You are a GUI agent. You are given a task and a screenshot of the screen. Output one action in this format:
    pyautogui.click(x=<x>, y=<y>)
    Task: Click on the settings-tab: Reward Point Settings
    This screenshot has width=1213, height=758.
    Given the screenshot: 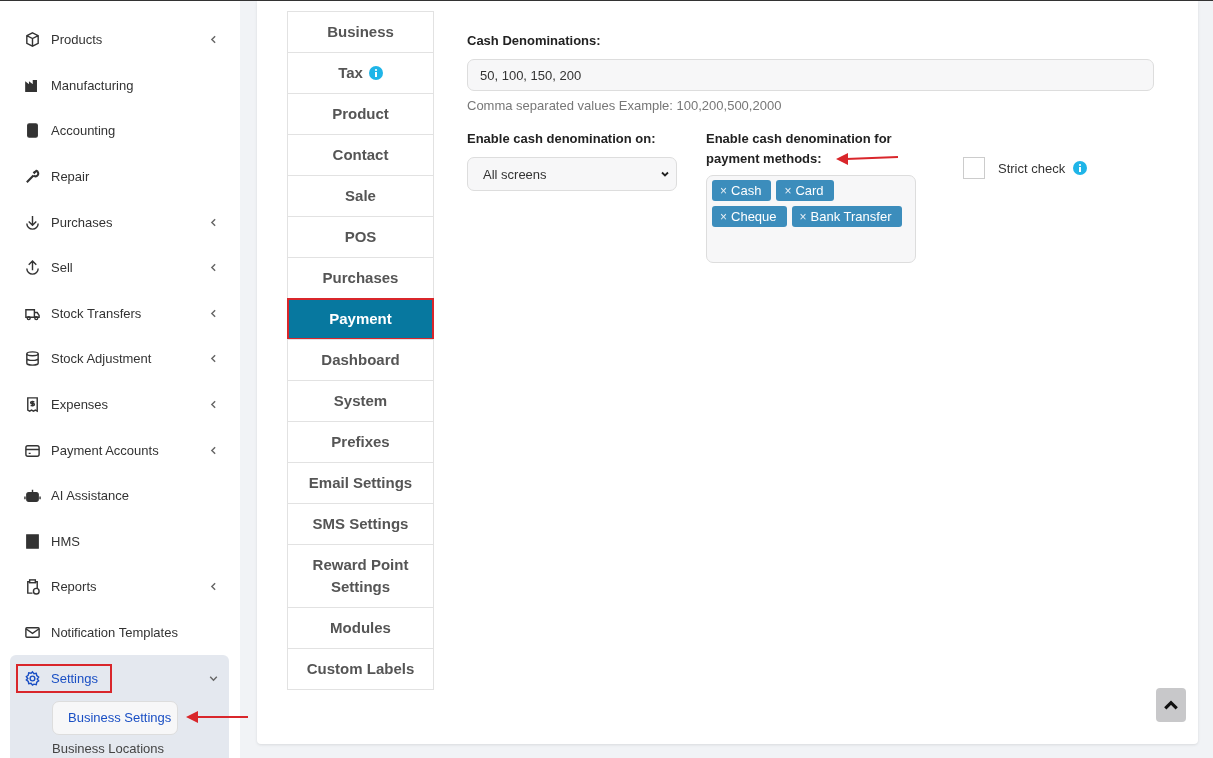 What is the action you would take?
    pyautogui.click(x=360, y=576)
    